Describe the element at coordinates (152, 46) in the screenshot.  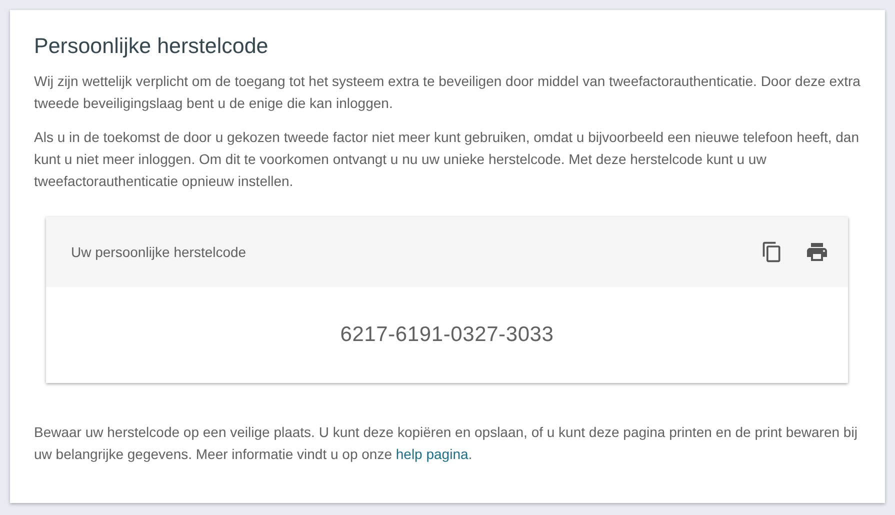
I see `page-title: Persoonlijke herstelcode` at that location.